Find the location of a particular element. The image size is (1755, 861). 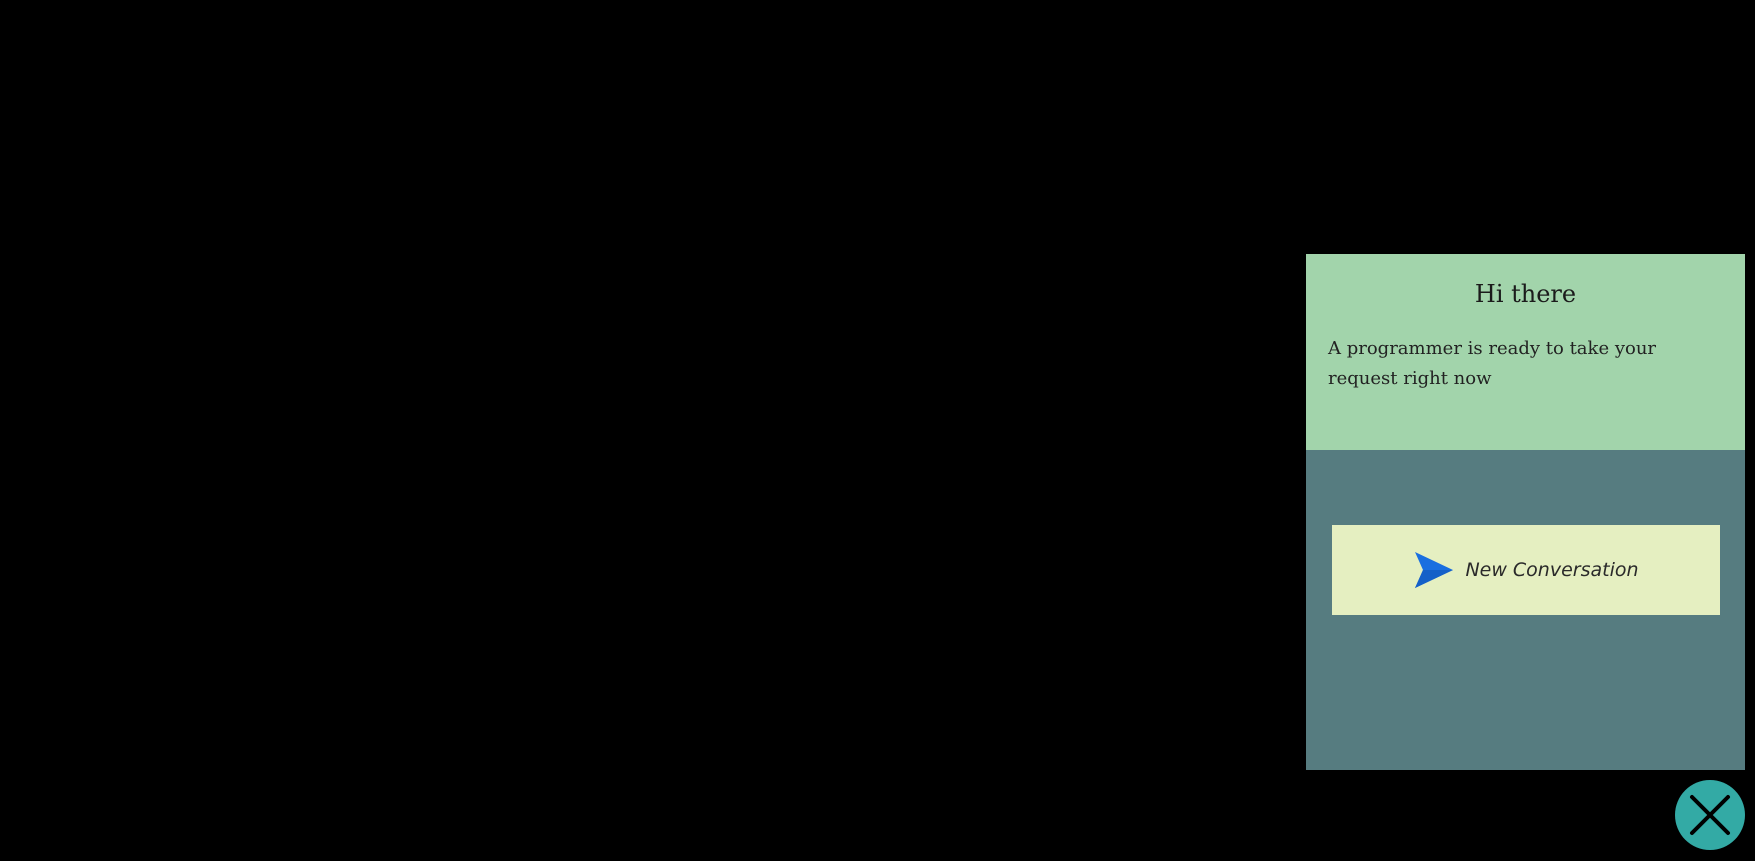

close-icon is located at coordinates (1710, 815).